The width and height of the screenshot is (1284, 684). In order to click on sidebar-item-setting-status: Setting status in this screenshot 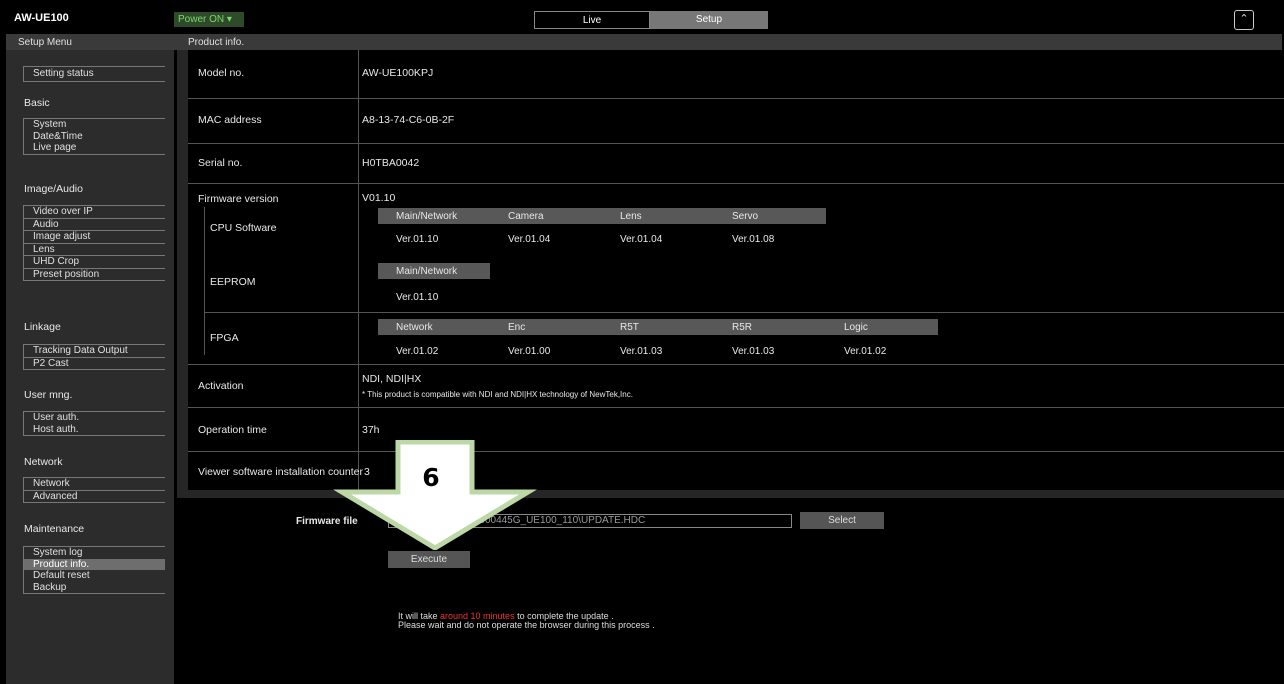, I will do `click(94, 74)`.